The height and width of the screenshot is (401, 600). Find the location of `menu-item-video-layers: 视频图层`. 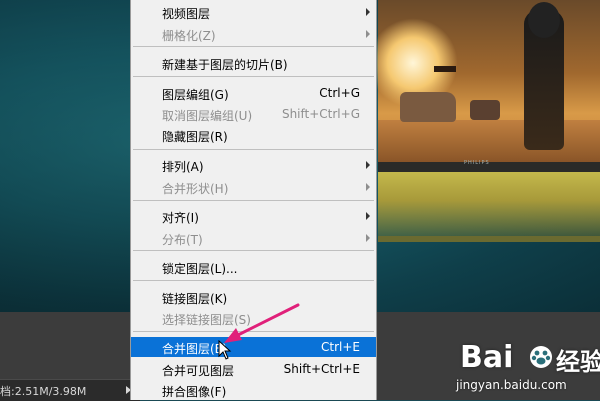

menu-item-video-layers: 视频图层 is located at coordinates (253, 12).